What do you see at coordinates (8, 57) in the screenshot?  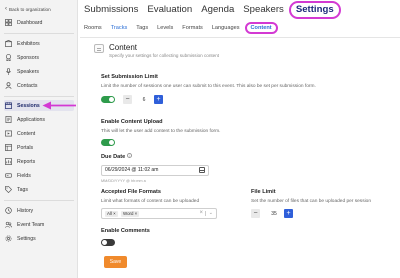 I see `sponsor-icon` at bounding box center [8, 57].